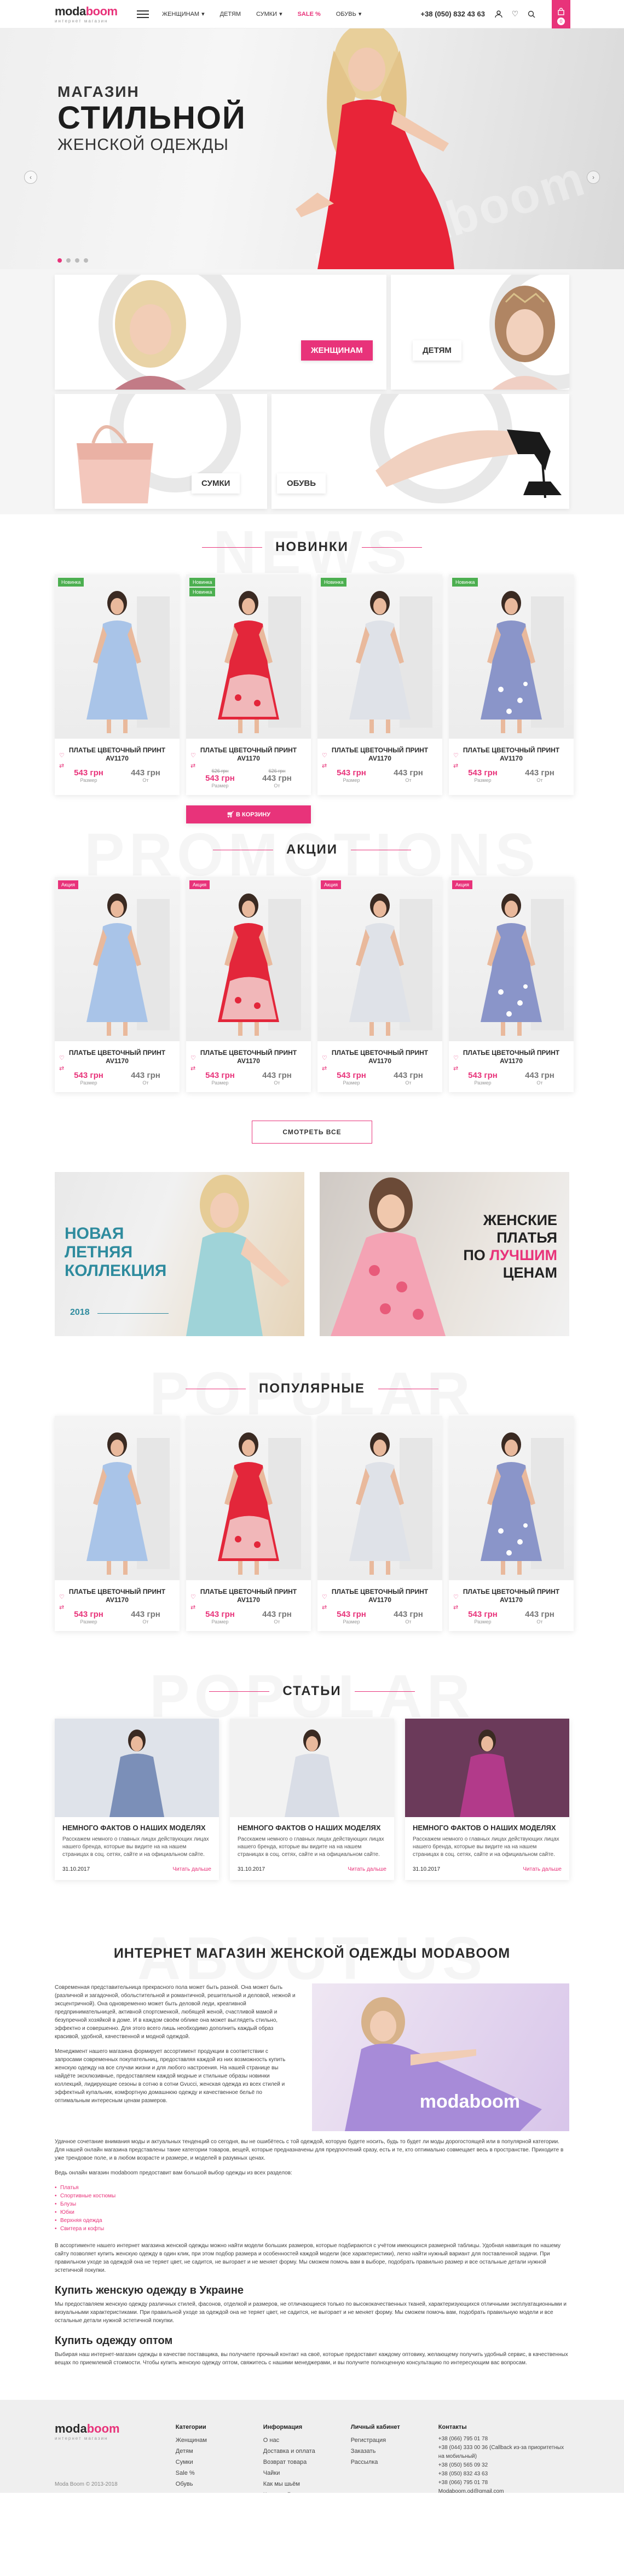 This screenshot has width=624, height=2576. What do you see at coordinates (561, 16) in the screenshot?
I see `cart-button: 0` at bounding box center [561, 16].